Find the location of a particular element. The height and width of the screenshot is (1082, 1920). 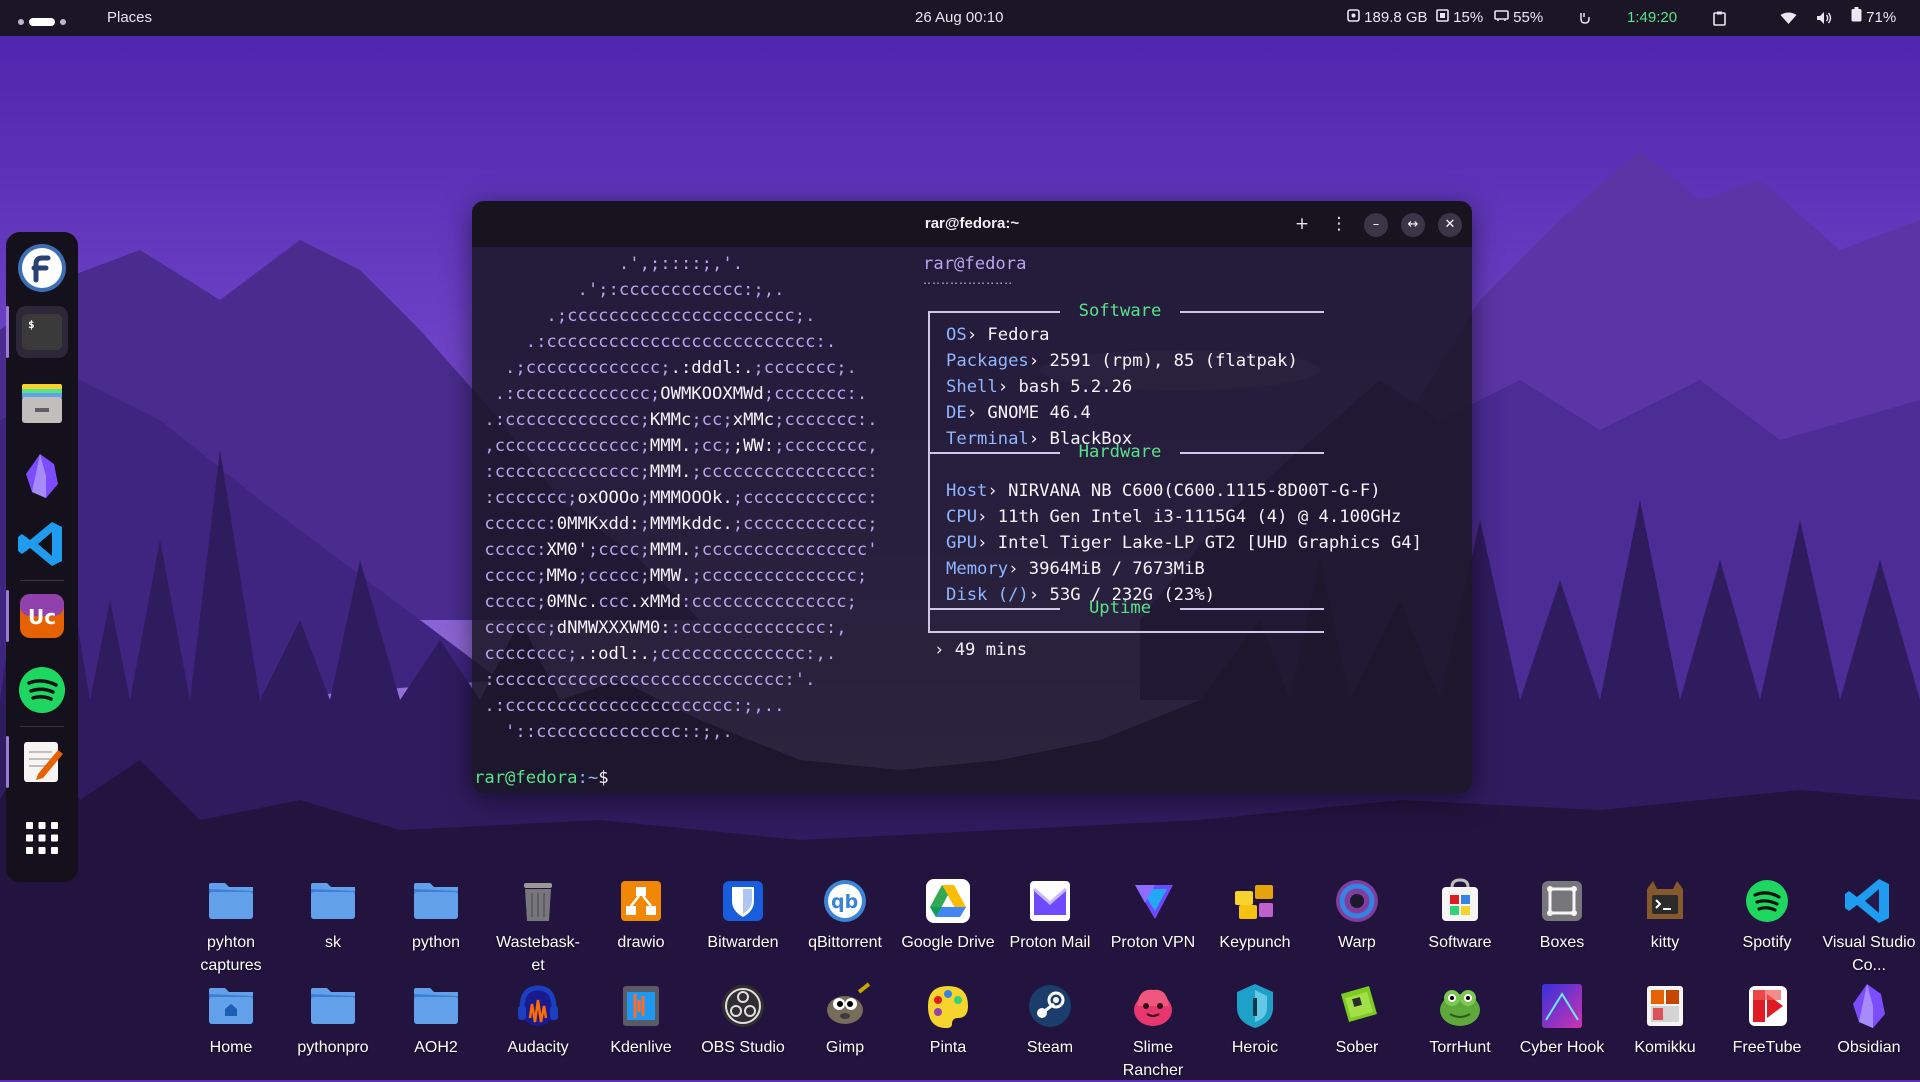

desktop-icon-bitwarden: Bitwarden is located at coordinates (743, 914).